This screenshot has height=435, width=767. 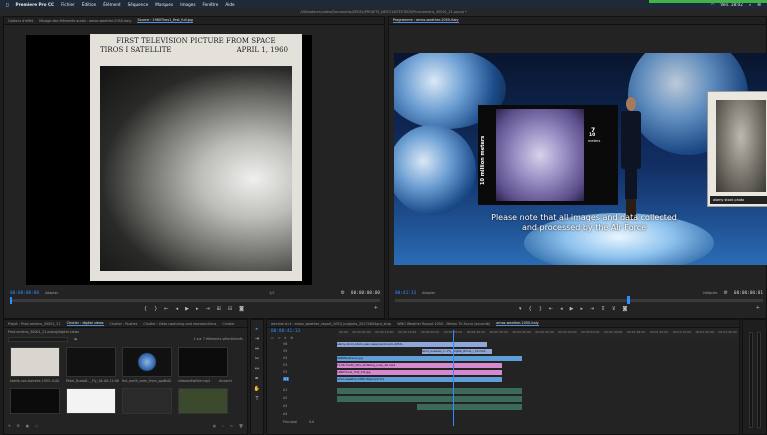 What do you see at coordinates (51, 293) in the screenshot?
I see `source-zoom-select: Adapter` at bounding box center [51, 293].